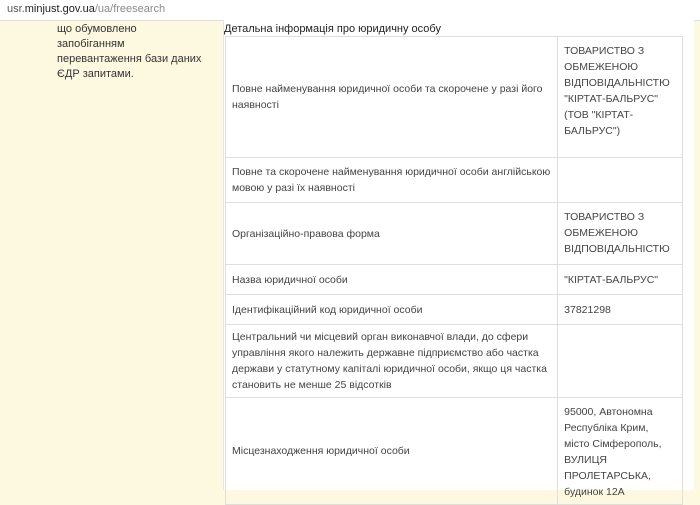  I want to click on url-path: /ua/freesearch, so click(130, 9).